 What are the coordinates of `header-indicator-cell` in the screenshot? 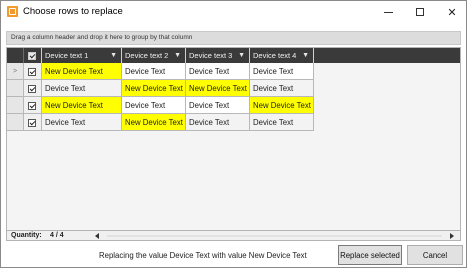 It's located at (15, 55).